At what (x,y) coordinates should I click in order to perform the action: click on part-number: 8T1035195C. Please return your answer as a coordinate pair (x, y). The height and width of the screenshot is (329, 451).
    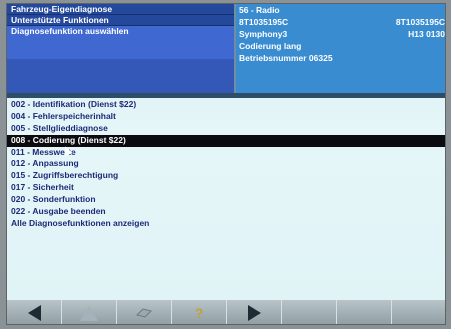
    Looking at the image, I should click on (264, 22).